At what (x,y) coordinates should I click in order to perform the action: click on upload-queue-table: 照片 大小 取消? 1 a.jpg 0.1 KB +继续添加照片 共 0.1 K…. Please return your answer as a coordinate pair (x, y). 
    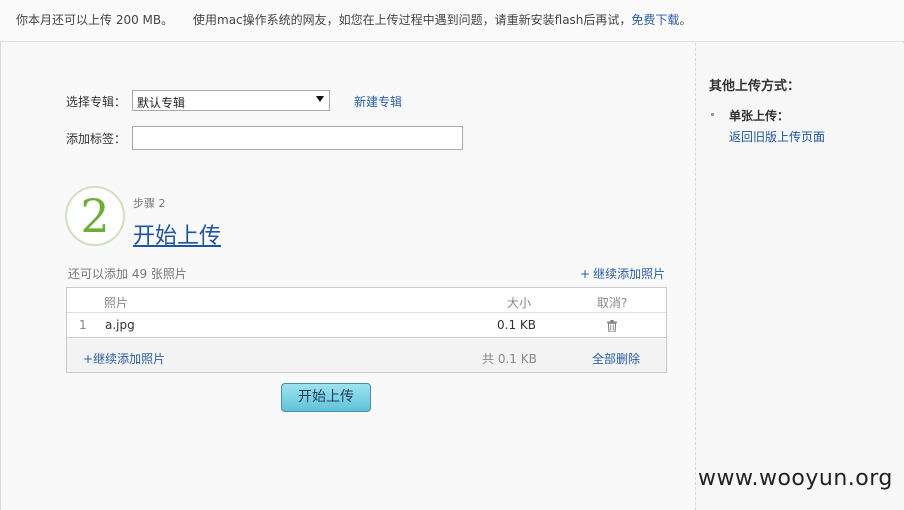
    Looking at the image, I should click on (366, 330).